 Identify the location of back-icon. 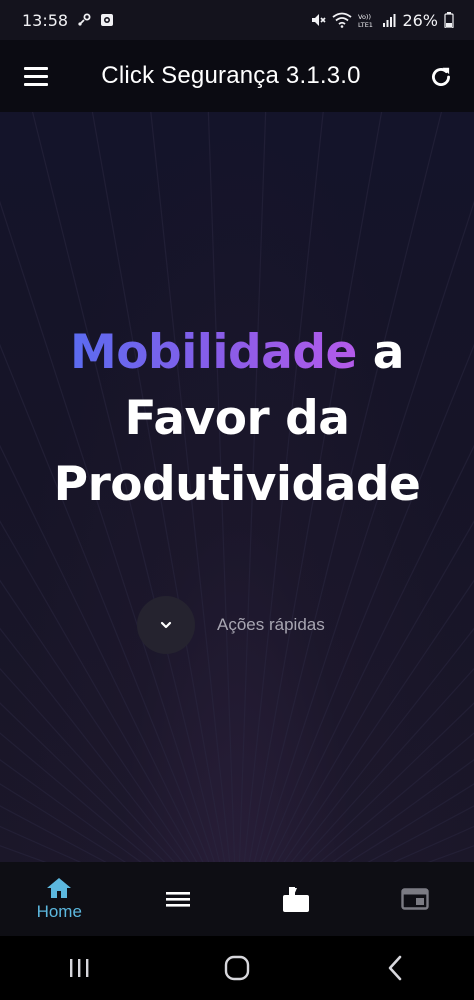
(395, 968).